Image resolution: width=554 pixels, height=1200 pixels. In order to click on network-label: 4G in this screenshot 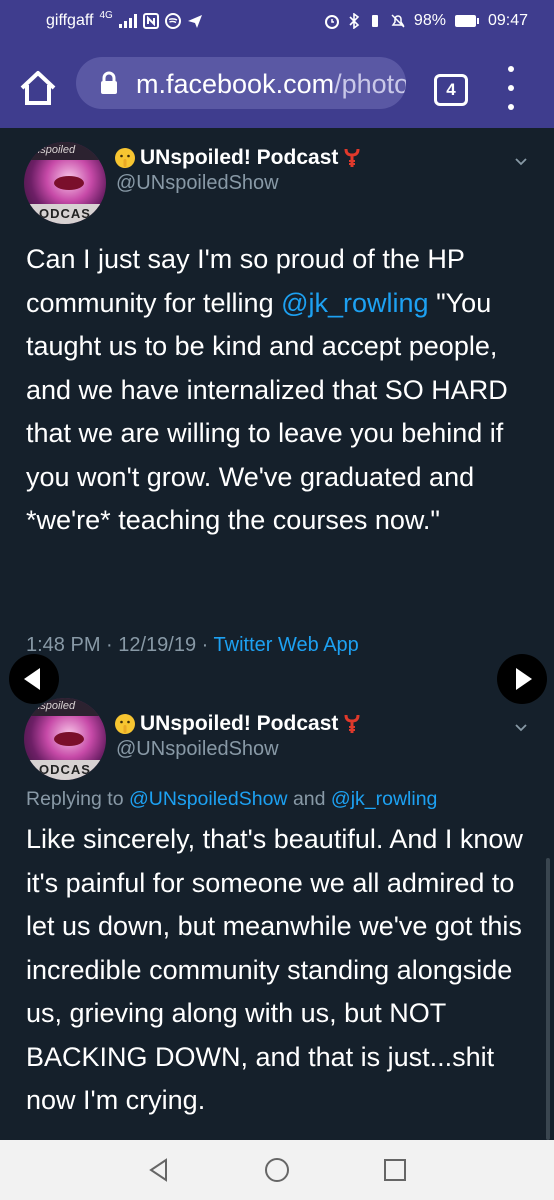, I will do `click(106, 15)`.